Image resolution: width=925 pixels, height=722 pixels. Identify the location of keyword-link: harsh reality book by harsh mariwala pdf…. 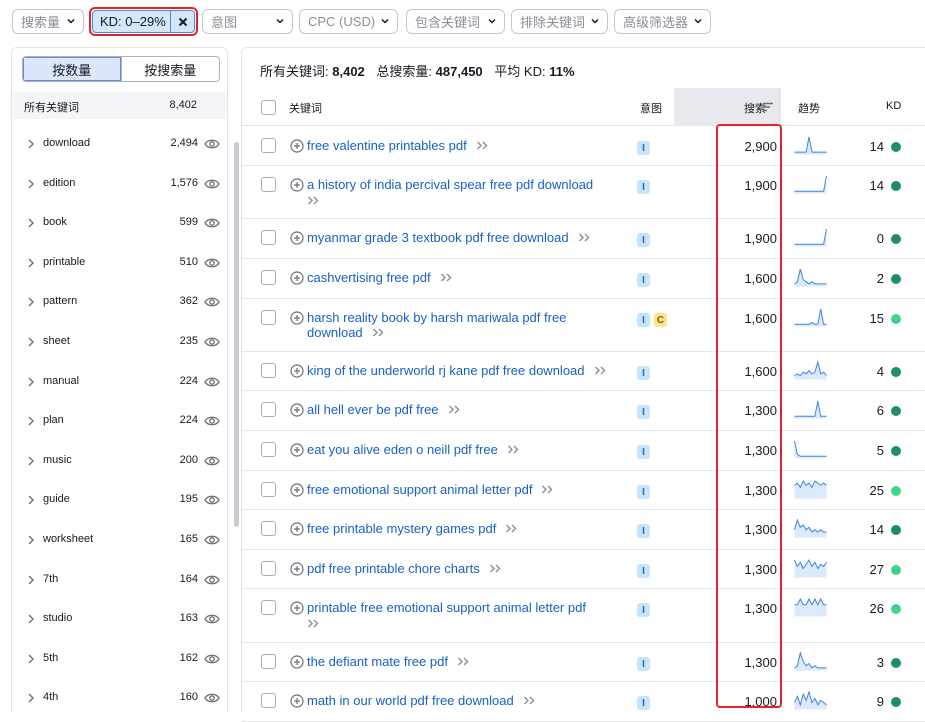
(436, 325).